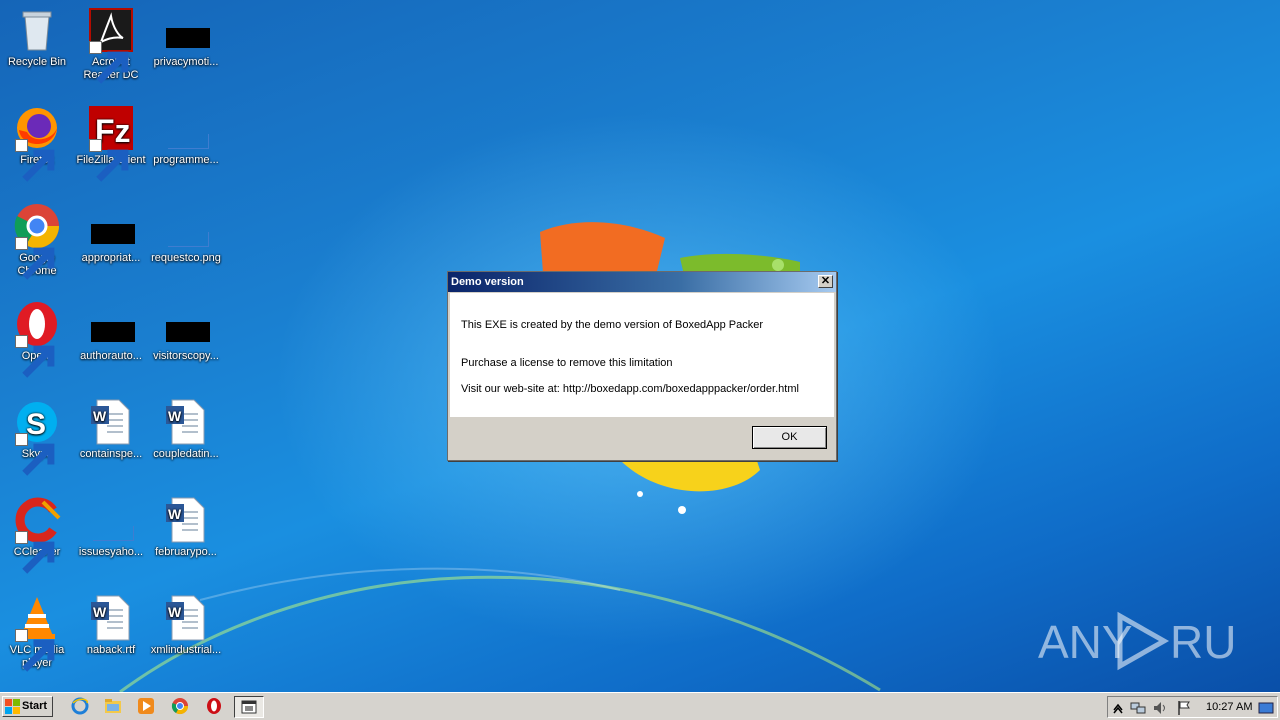 The height and width of the screenshot is (720, 1280). Describe the element at coordinates (1204, 642) in the screenshot. I see `svg-text: RUN` at that location.